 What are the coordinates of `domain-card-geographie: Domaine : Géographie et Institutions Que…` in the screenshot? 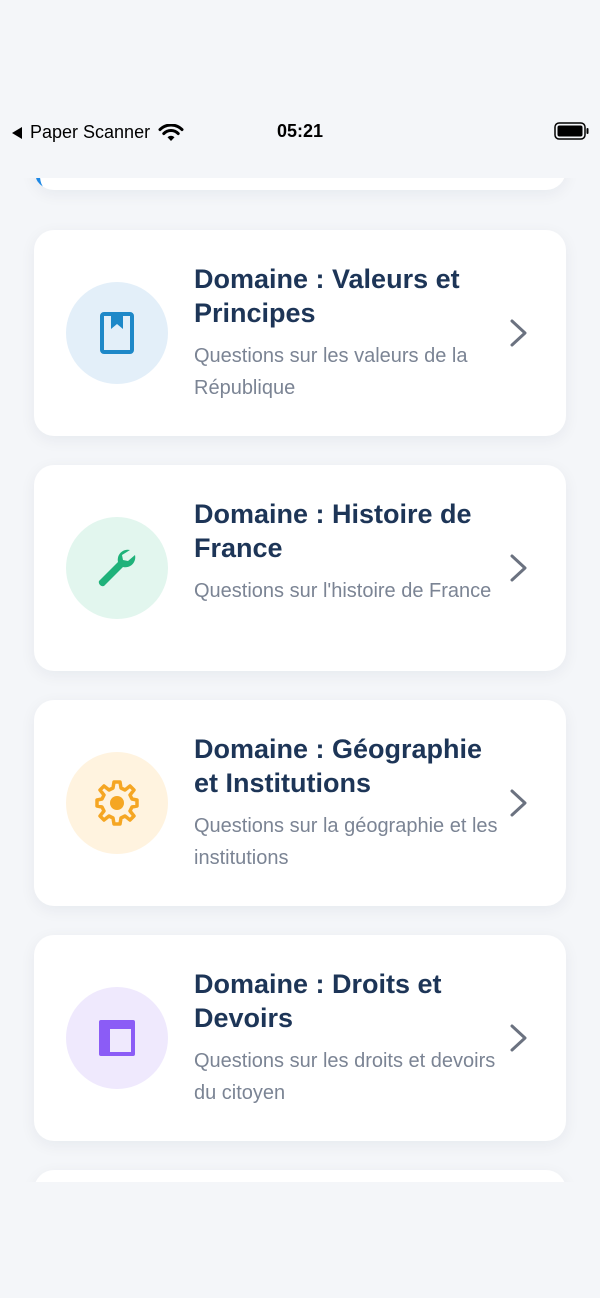 It's located at (300, 803).